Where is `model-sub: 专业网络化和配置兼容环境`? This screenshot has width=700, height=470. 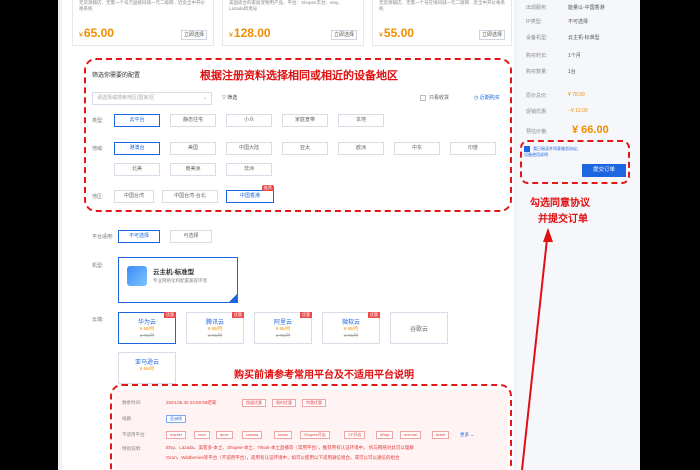 model-sub: 专业网络化和配置兼容环境 is located at coordinates (180, 280).